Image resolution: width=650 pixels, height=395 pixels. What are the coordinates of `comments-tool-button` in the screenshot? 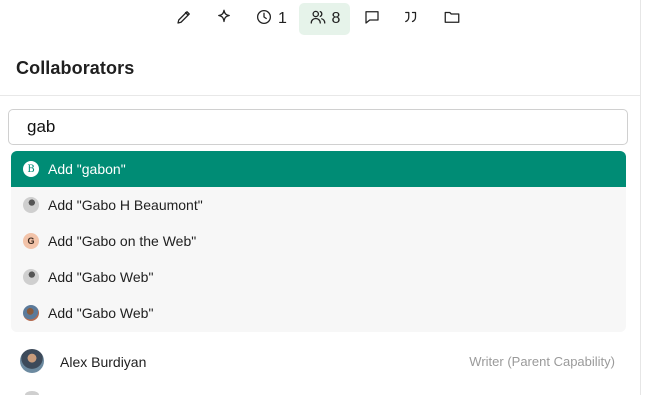 It's located at (372, 19).